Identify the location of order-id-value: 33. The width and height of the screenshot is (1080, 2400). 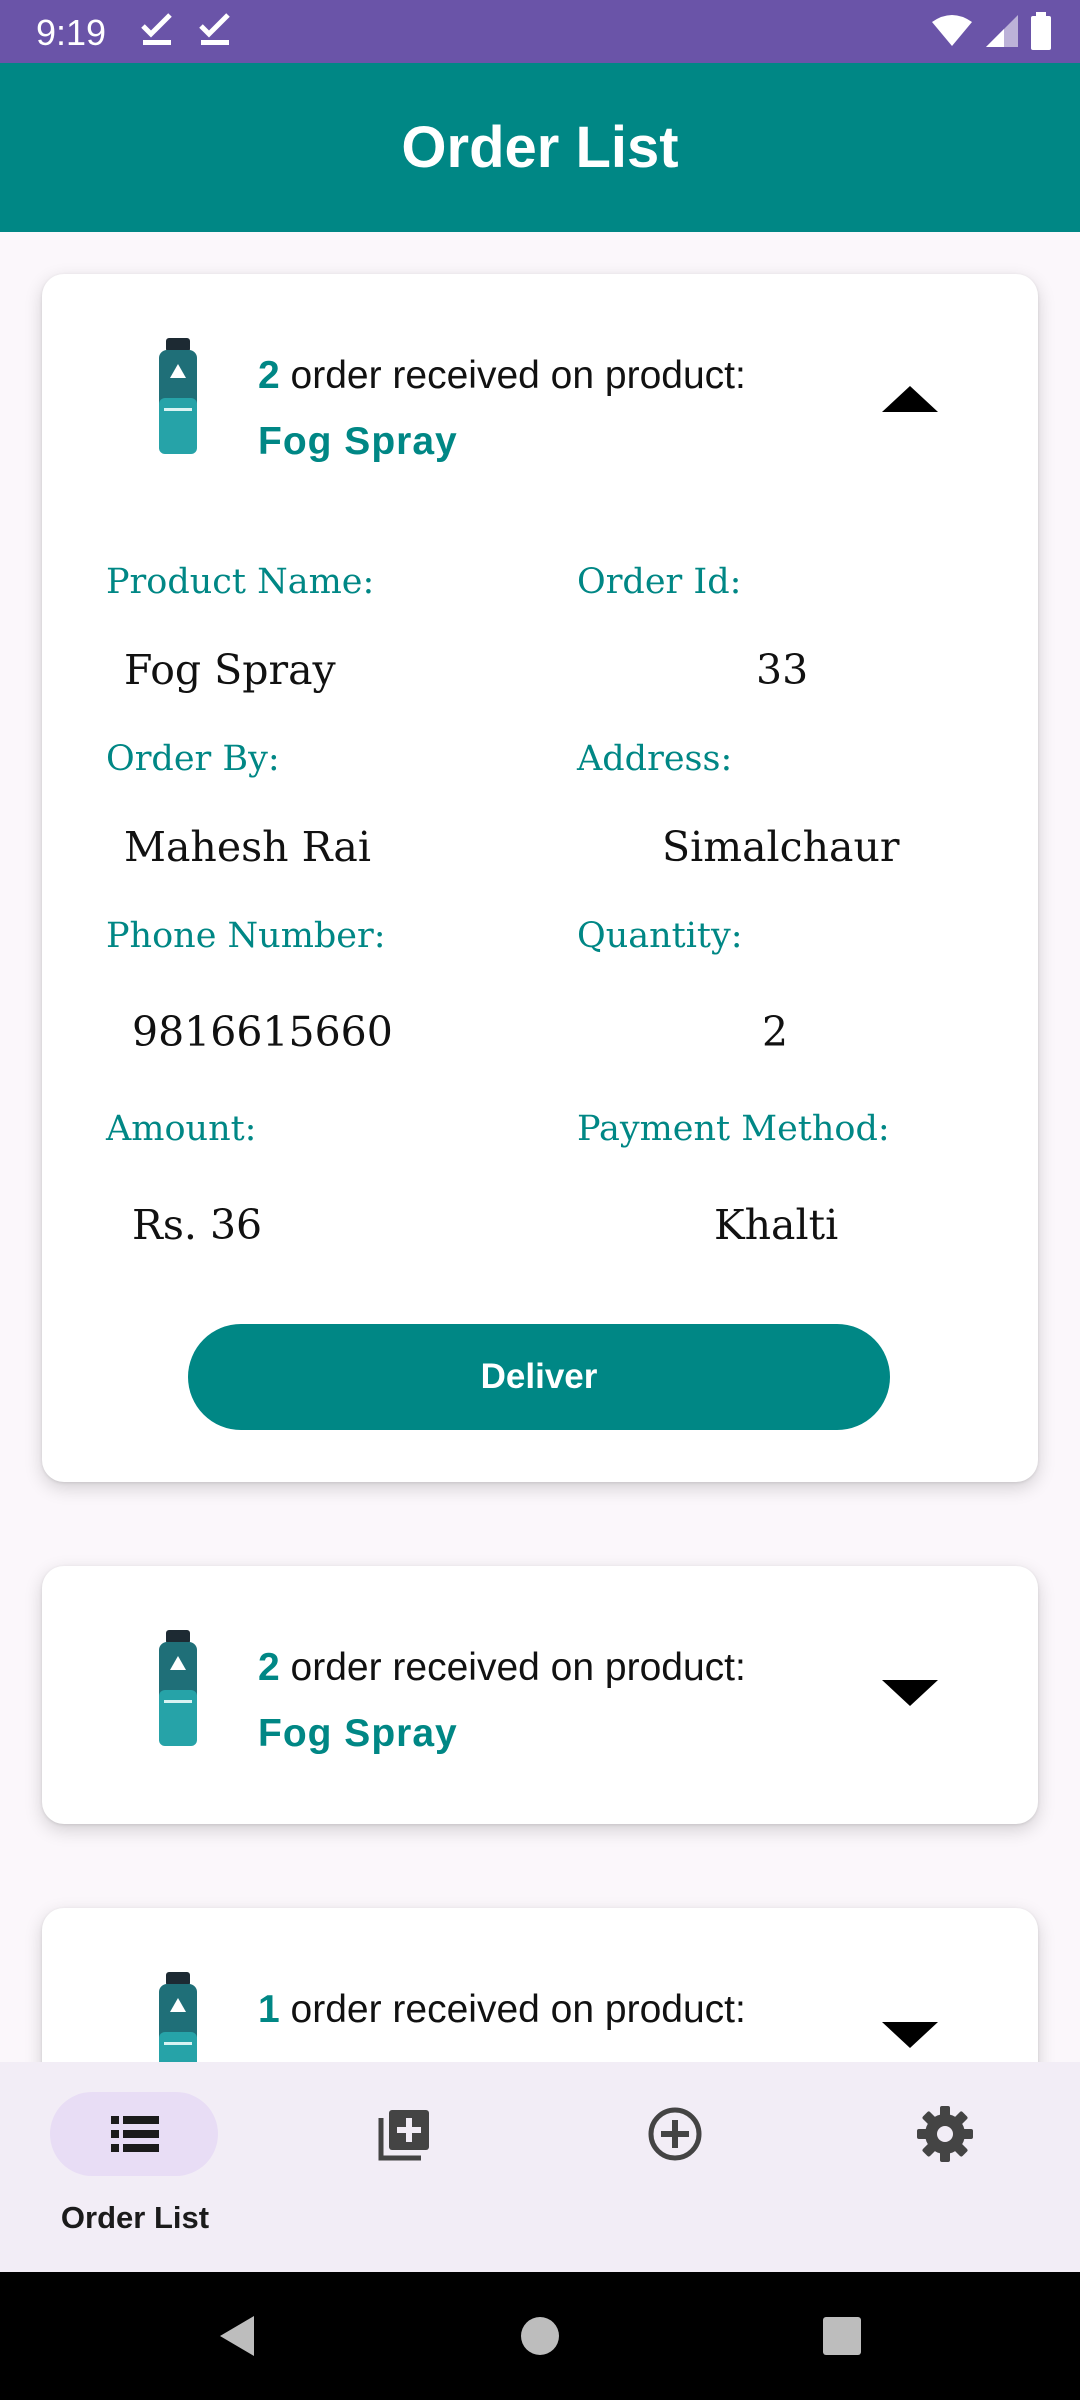
(782, 670).